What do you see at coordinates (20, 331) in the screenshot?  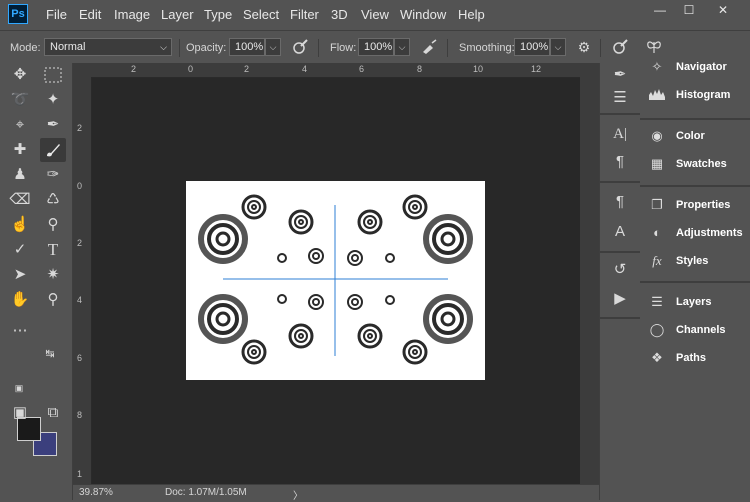 I see `more-tools-icon: ⋯` at bounding box center [20, 331].